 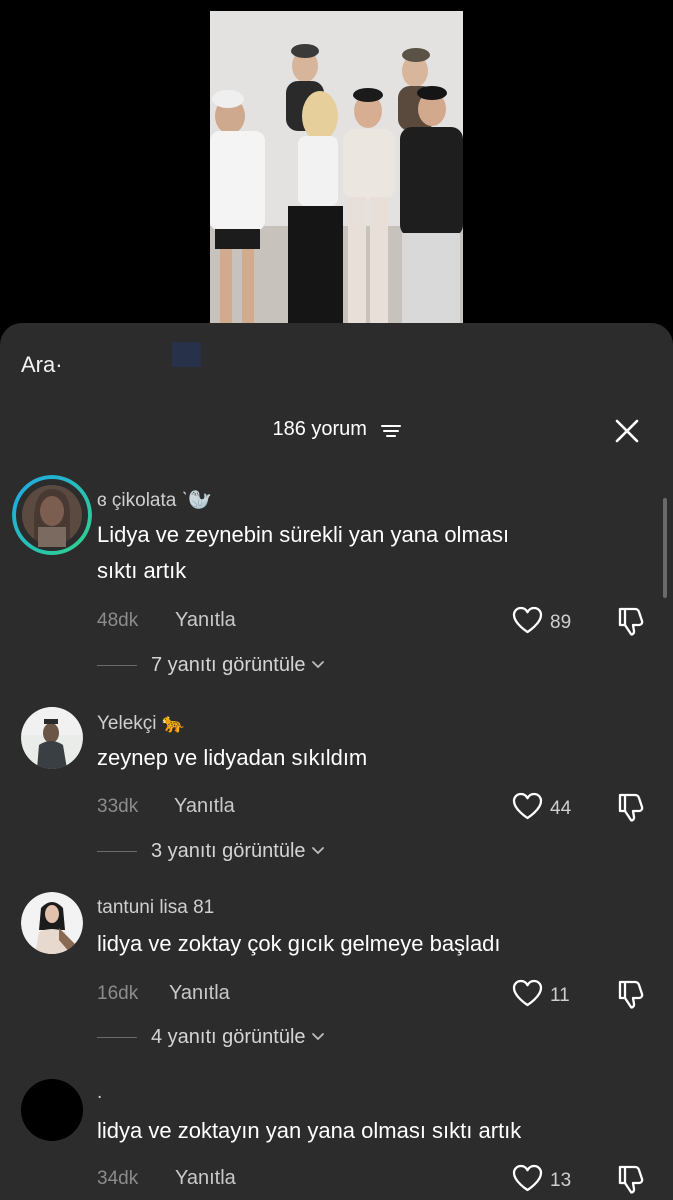 I want to click on like-button: 11, so click(x=541, y=995).